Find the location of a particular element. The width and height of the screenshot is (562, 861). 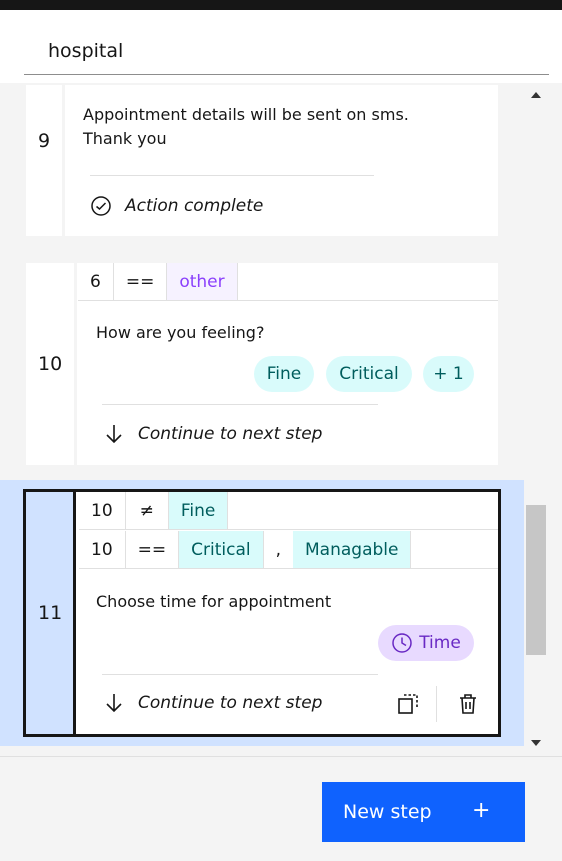

top-bar is located at coordinates (281, 5).